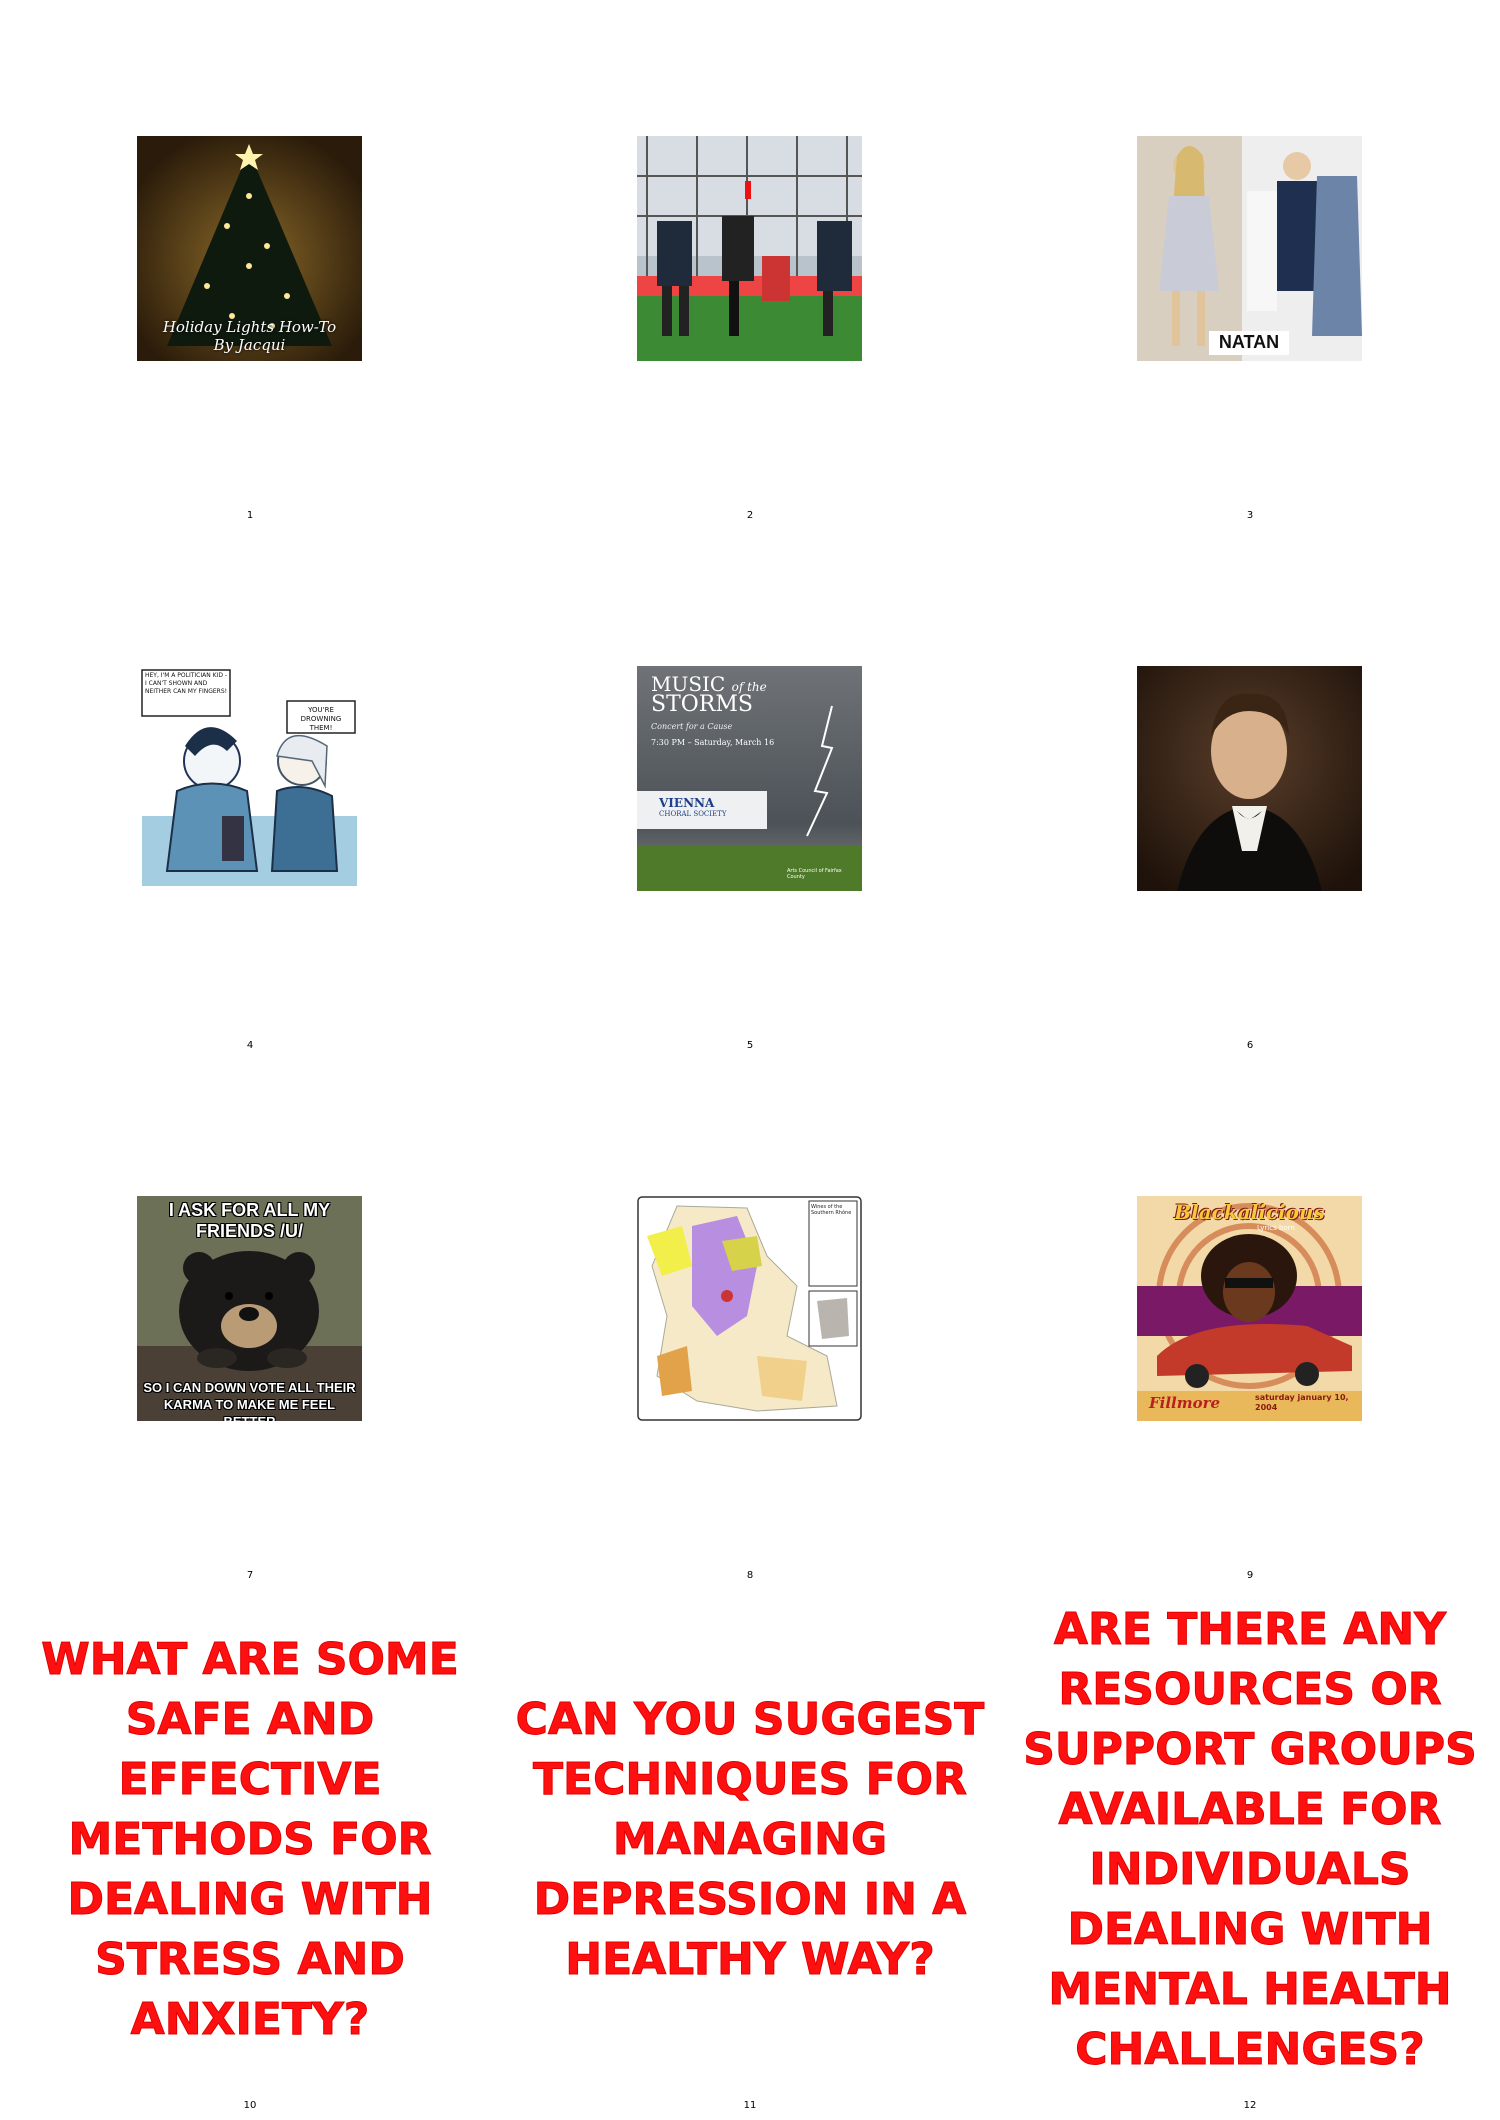  Describe the element at coordinates (1250, 2105) in the screenshot. I see `image-number: 12` at that location.